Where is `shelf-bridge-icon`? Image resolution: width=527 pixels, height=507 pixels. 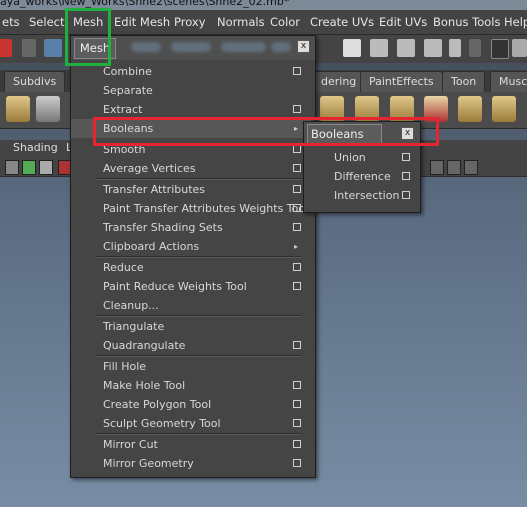 shelf-bridge-icon is located at coordinates (504, 109).